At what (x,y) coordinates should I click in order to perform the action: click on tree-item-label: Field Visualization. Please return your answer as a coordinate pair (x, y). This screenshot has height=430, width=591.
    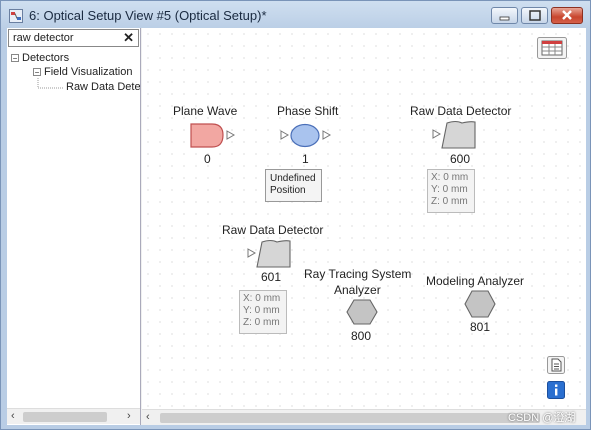
    Looking at the image, I should click on (88, 72).